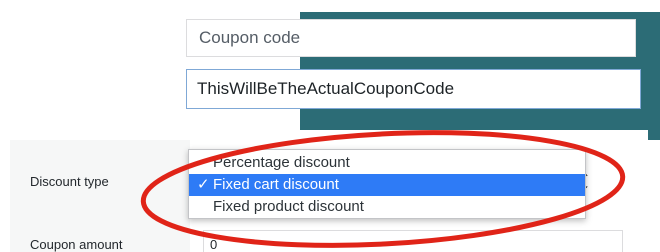 The height and width of the screenshot is (252, 660). Describe the element at coordinates (387, 207) in the screenshot. I see `discount-option-fixed-product: Fixed product discount` at that location.